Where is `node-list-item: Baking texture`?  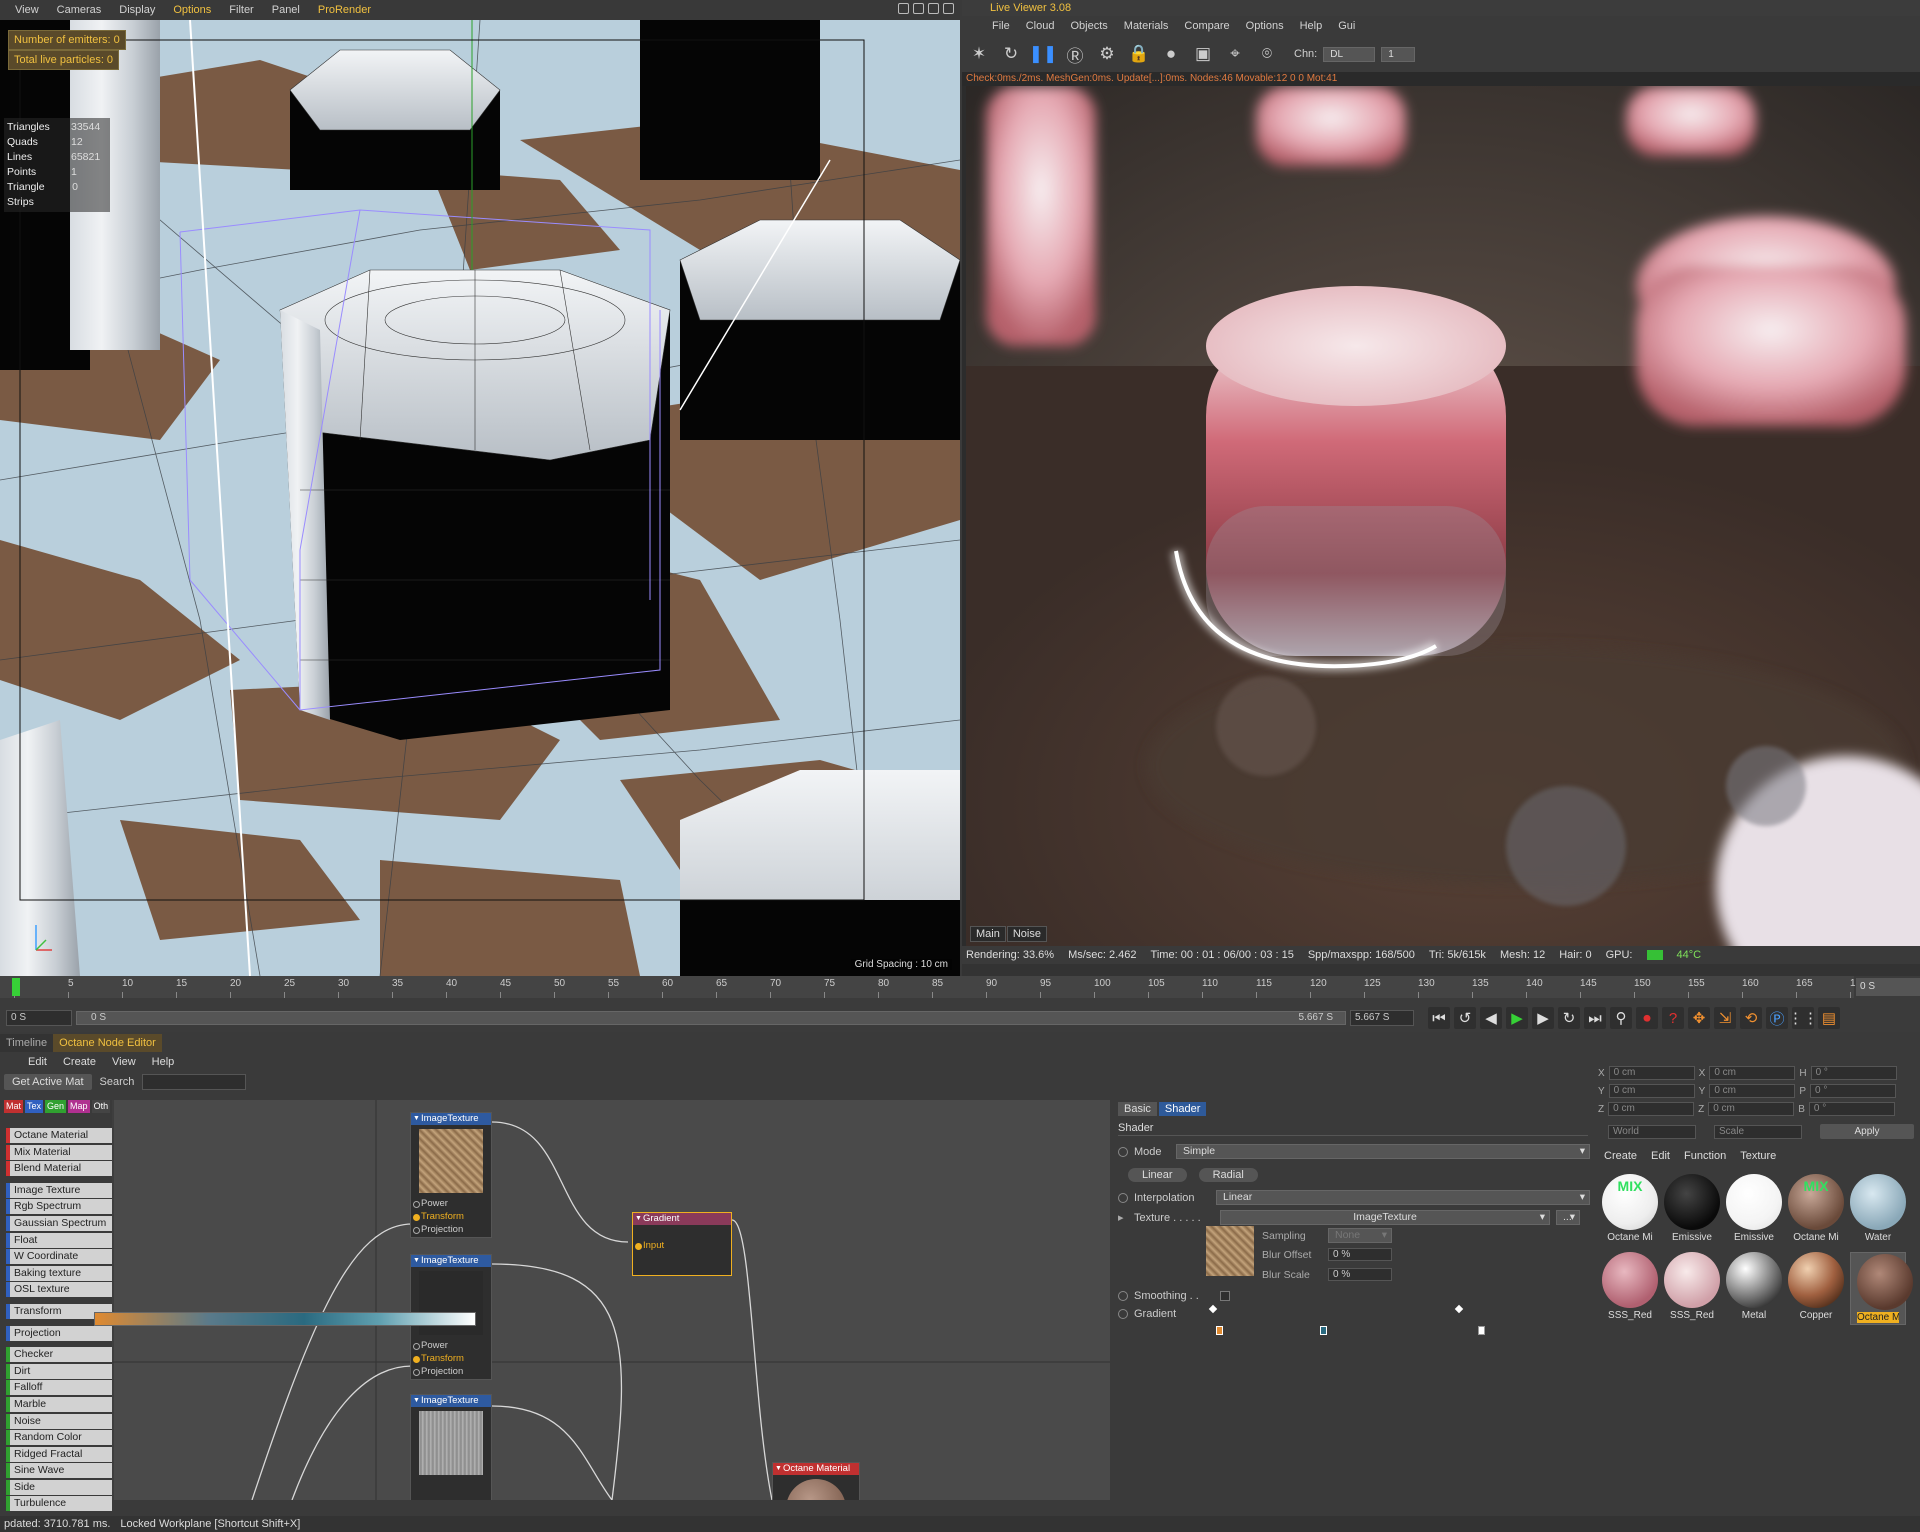
node-list-item: Baking texture is located at coordinates (59, 1273).